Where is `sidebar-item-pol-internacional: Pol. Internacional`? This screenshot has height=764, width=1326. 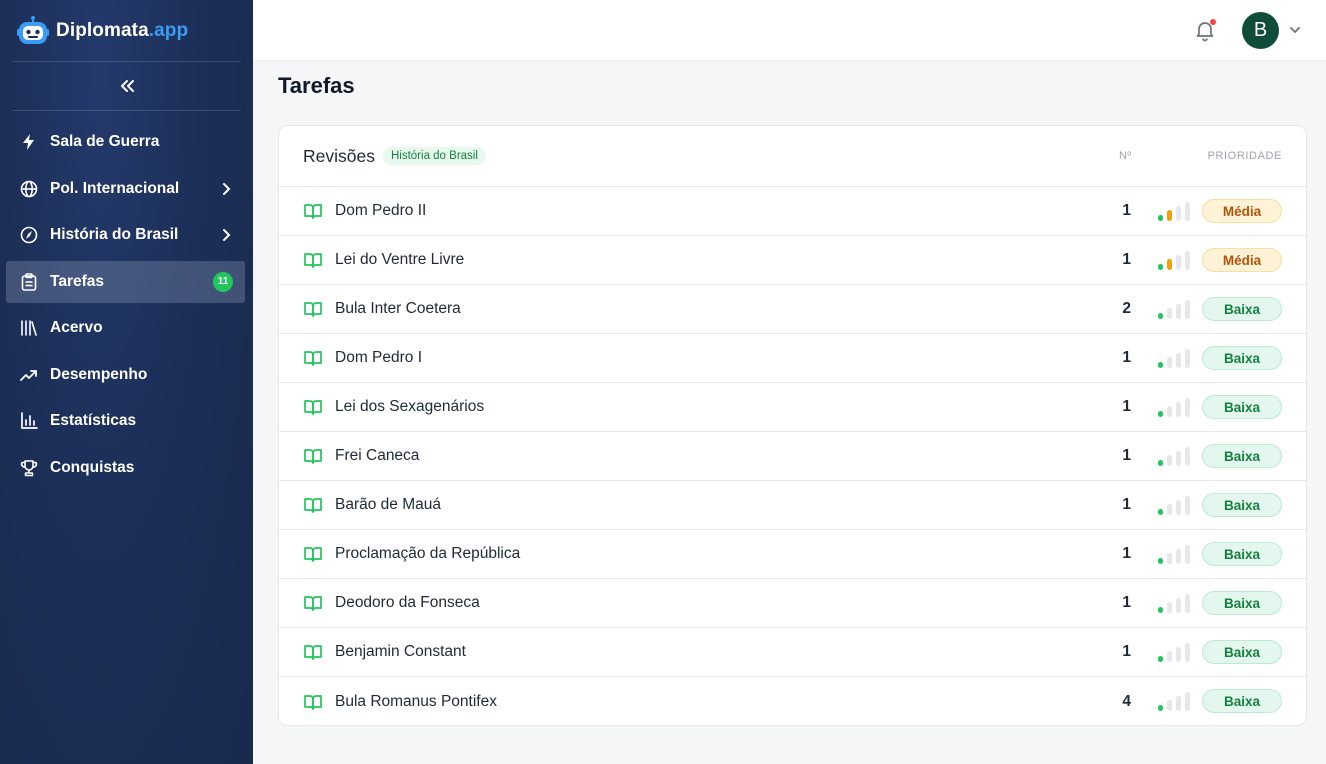
sidebar-item-pol-internacional: Pol. Internacional is located at coordinates (125, 189).